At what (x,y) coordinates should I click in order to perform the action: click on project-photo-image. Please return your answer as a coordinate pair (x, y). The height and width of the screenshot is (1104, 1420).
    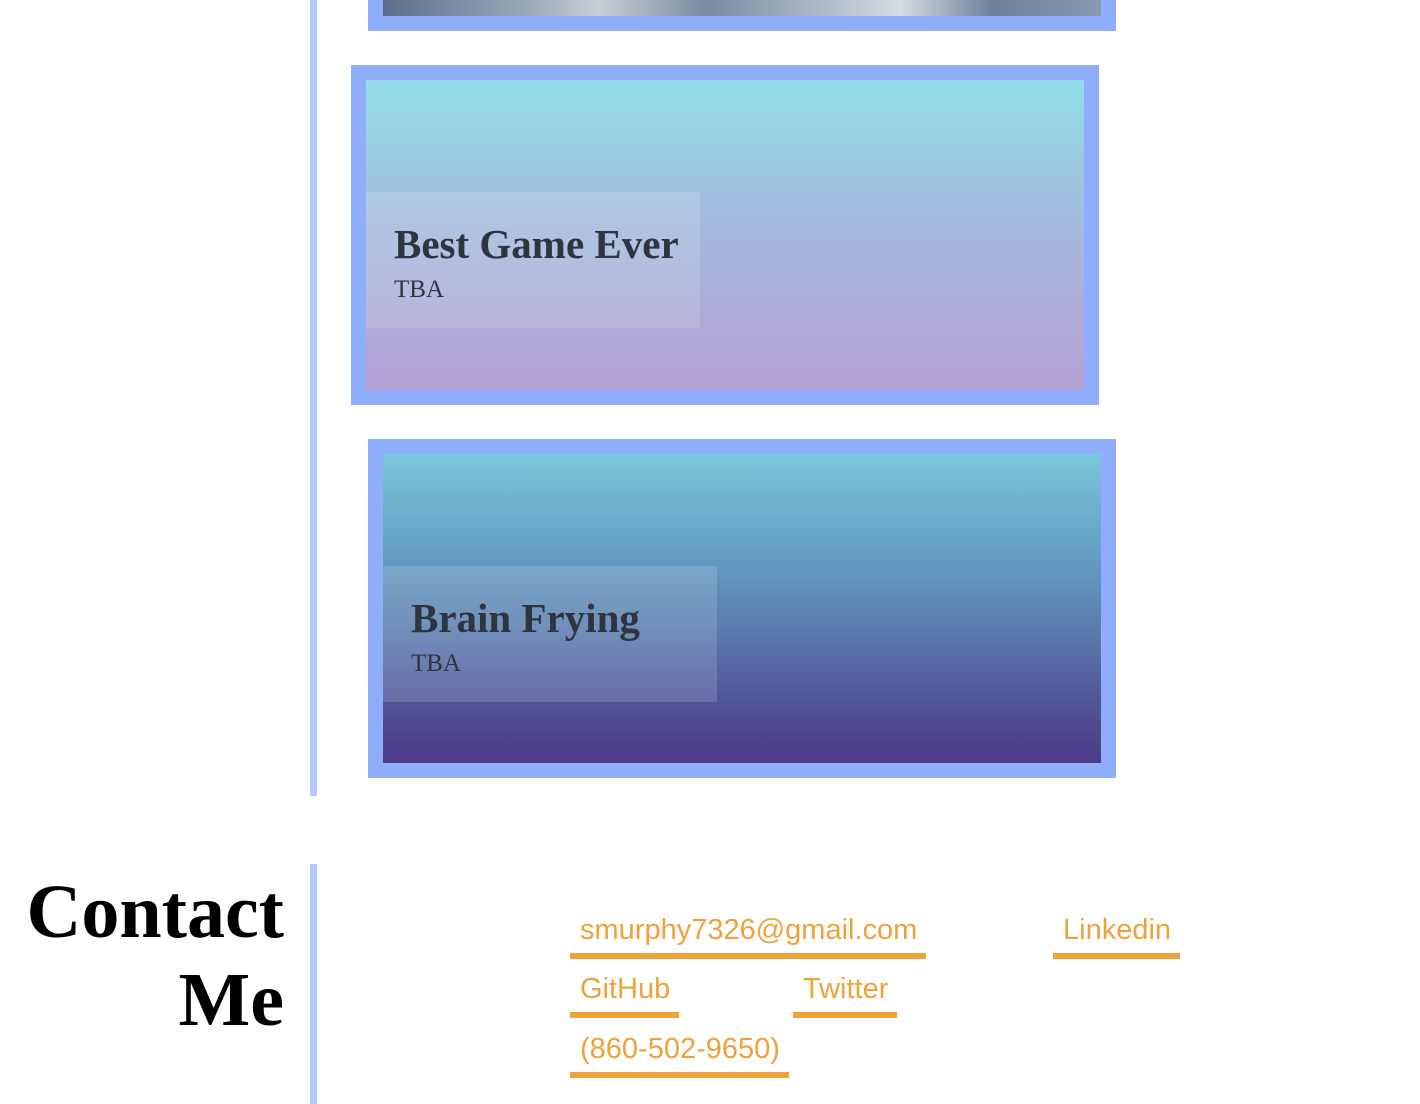
    Looking at the image, I should click on (742, 8).